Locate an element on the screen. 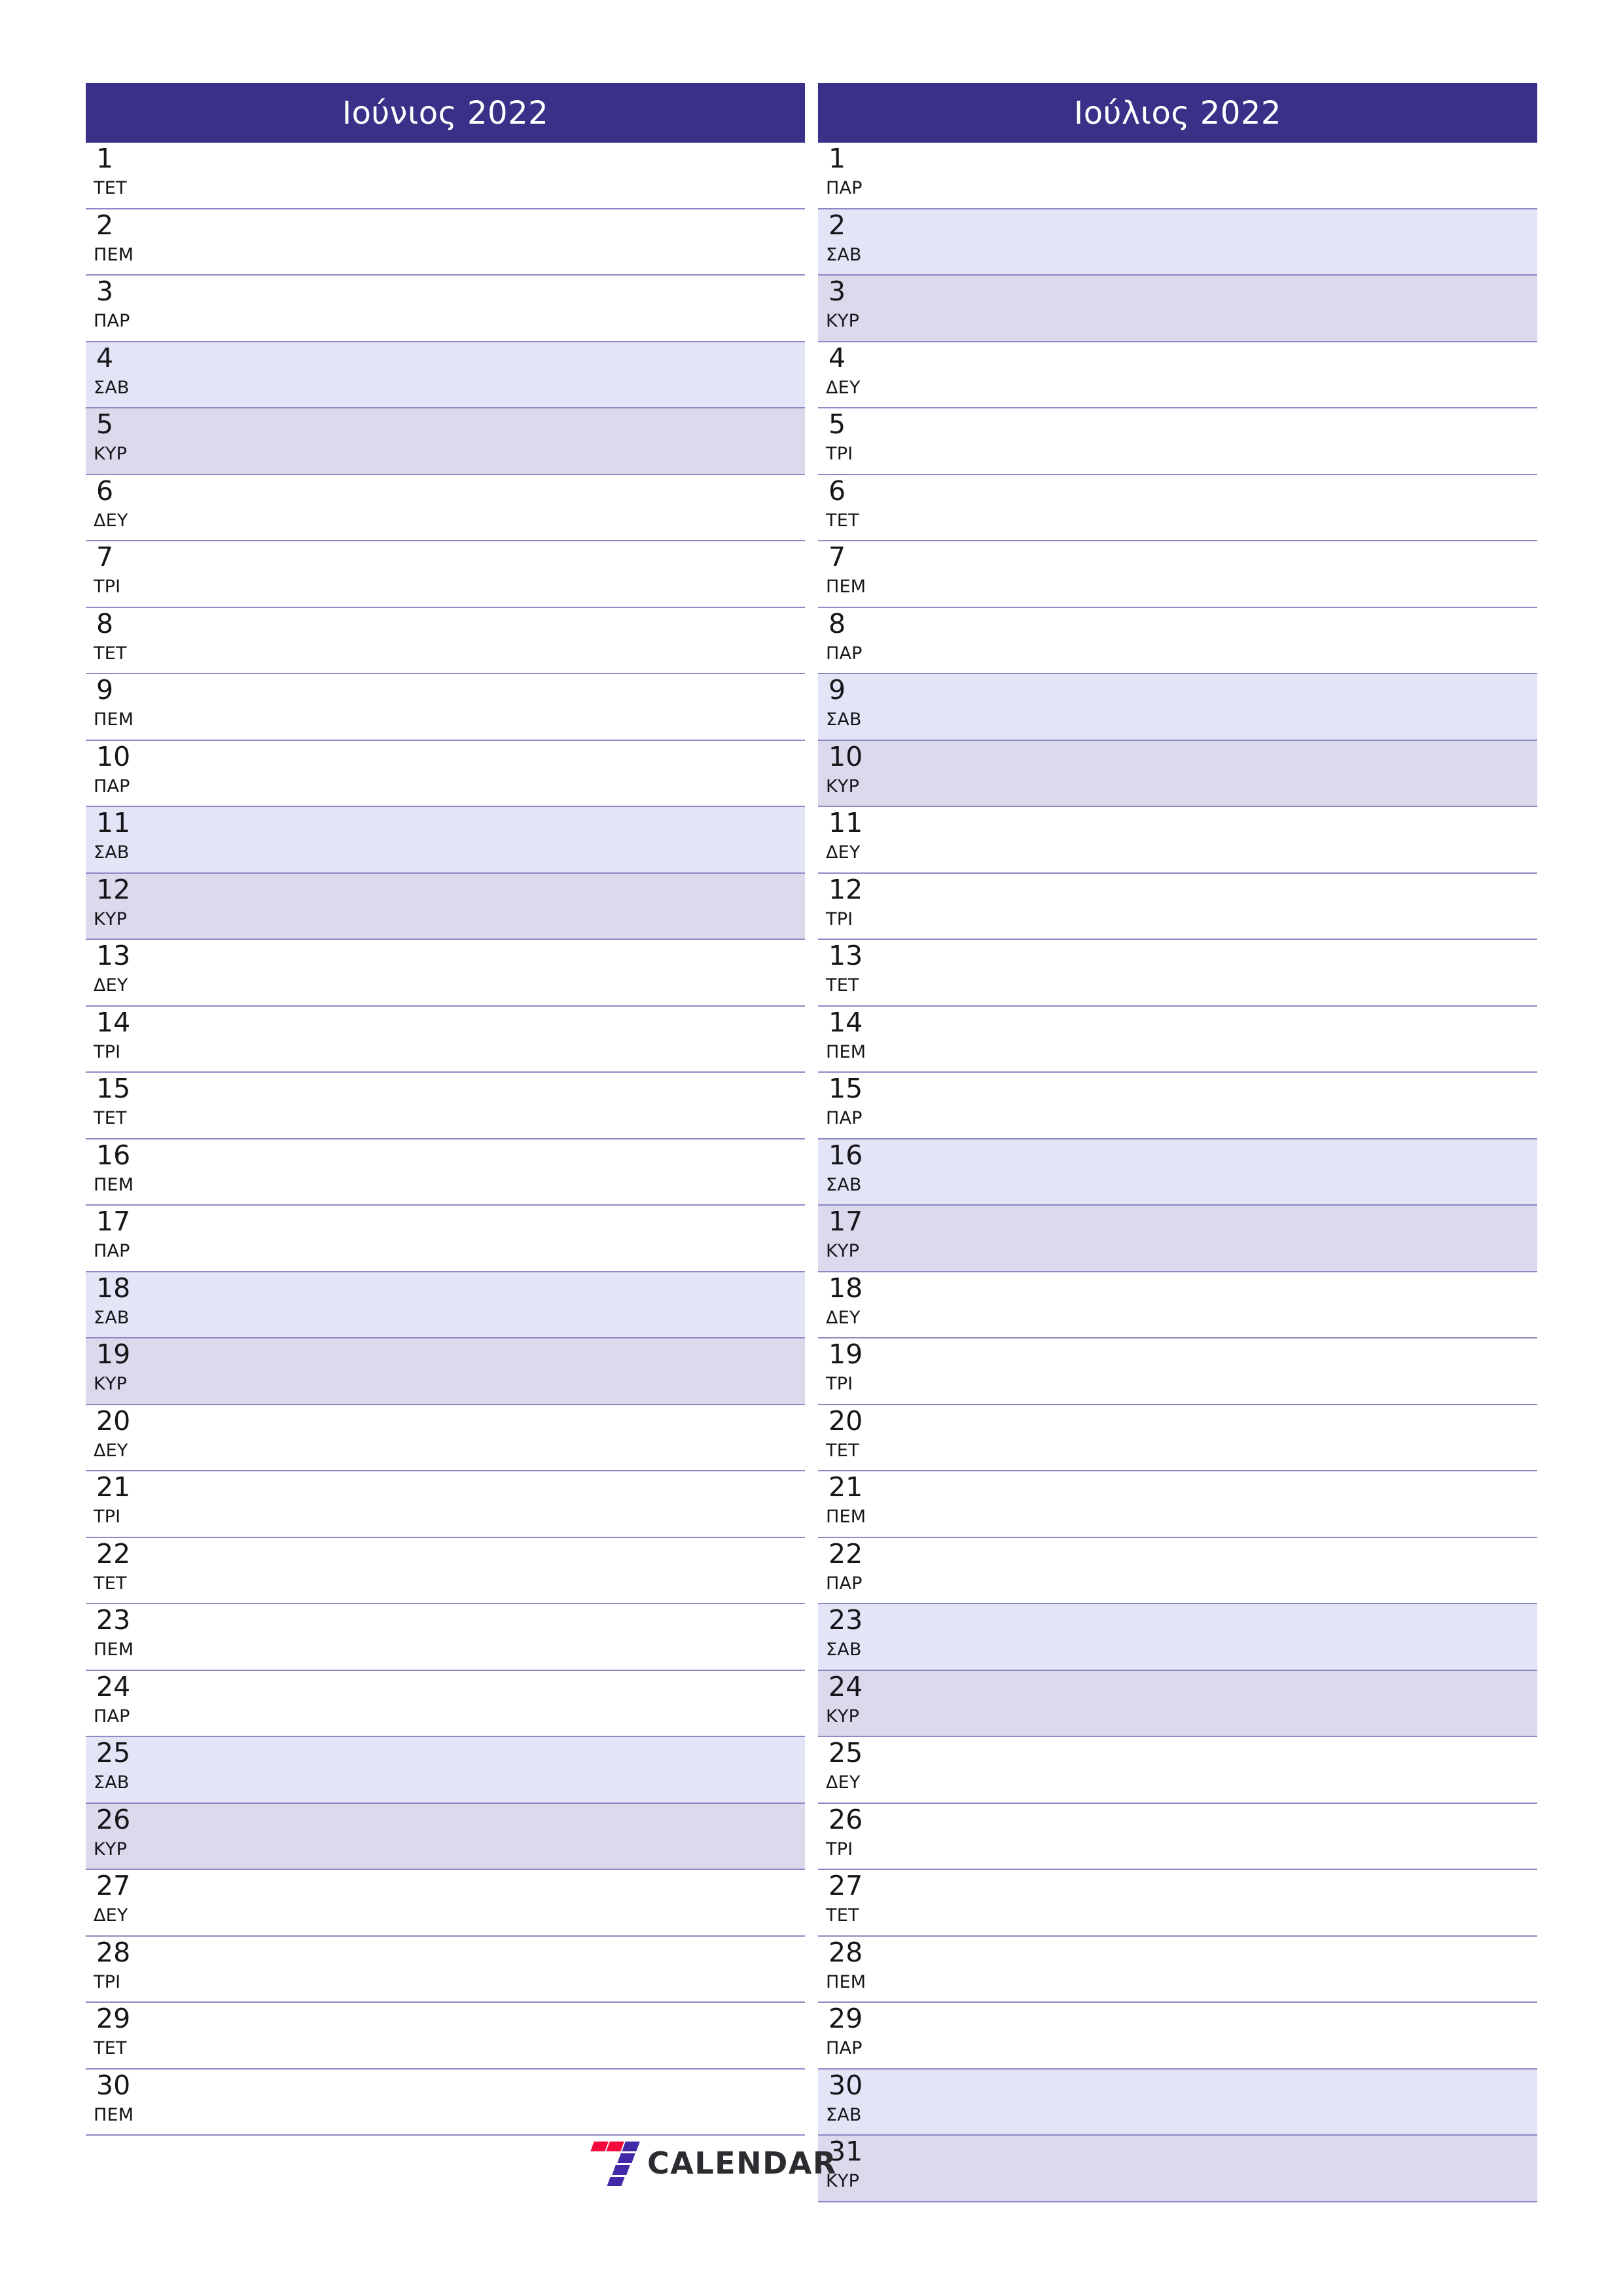  day-row: 23 ΠΕΜ is located at coordinates (445, 1637).